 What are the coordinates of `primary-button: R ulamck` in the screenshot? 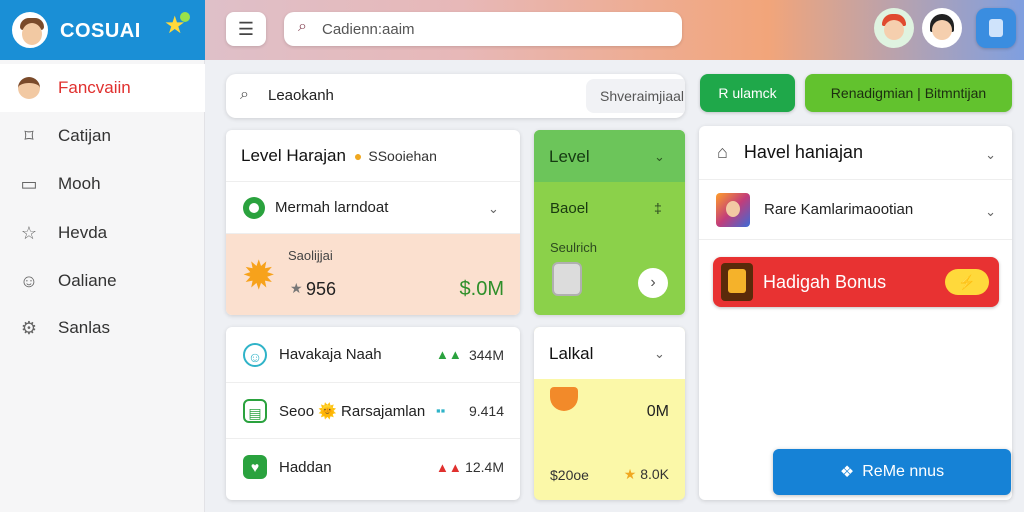 It's located at (747, 93).